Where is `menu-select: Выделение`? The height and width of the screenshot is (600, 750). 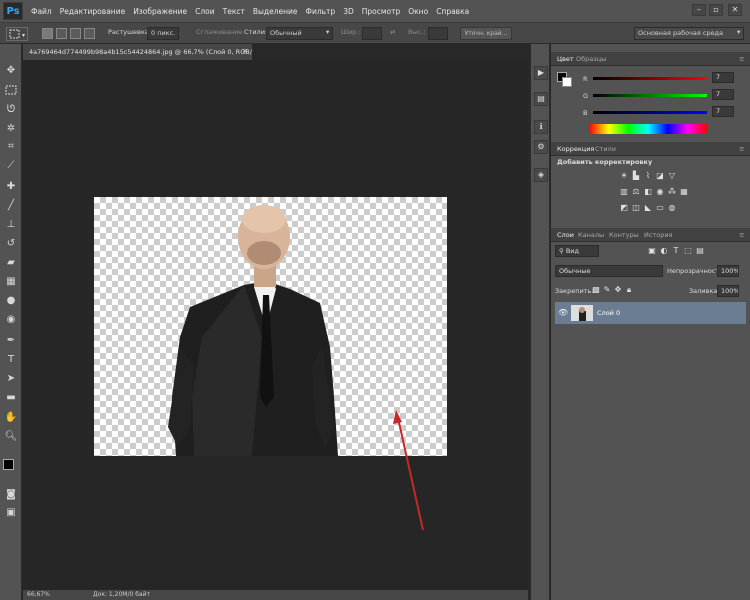
menu-select: Выделение is located at coordinates (275, 11).